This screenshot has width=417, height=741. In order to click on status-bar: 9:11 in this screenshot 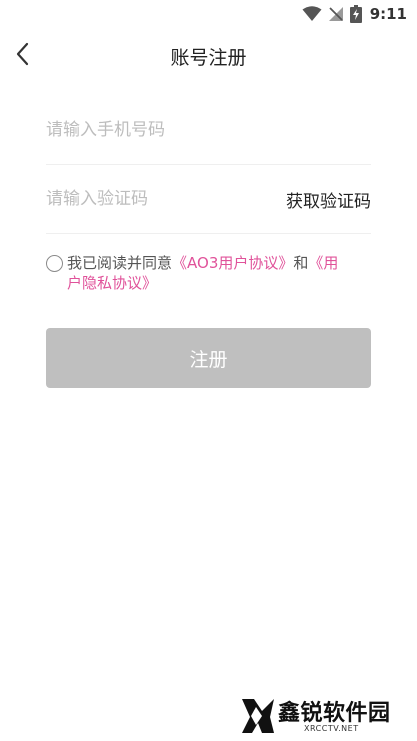, I will do `click(208, 14)`.